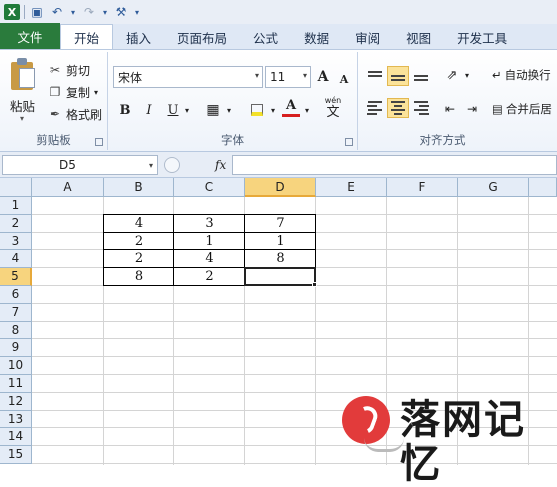  What do you see at coordinates (139, 277) in the screenshot?
I see `cell-b5: 8` at bounding box center [139, 277].